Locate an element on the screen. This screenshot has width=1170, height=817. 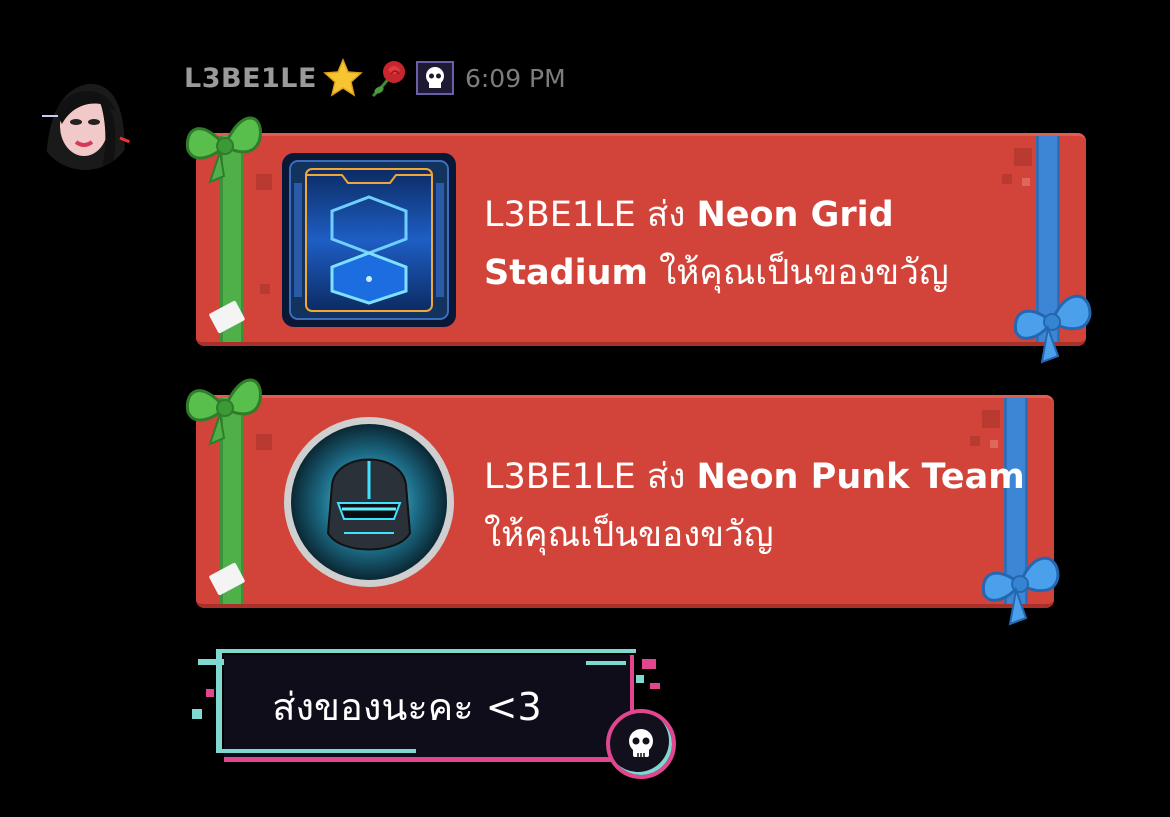
rose-icon is located at coordinates (389, 78).